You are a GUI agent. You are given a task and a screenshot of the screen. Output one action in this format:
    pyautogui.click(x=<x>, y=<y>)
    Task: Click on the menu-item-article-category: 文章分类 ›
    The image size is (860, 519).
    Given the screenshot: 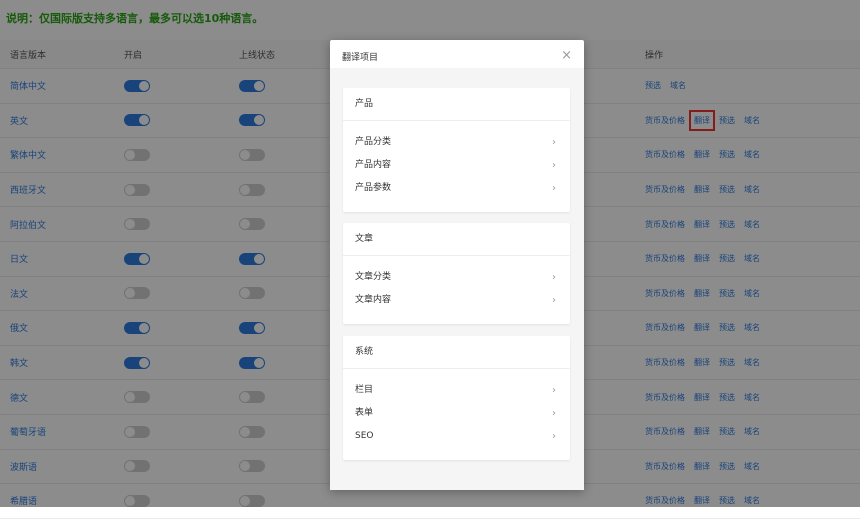 What is the action you would take?
    pyautogui.click(x=456, y=277)
    